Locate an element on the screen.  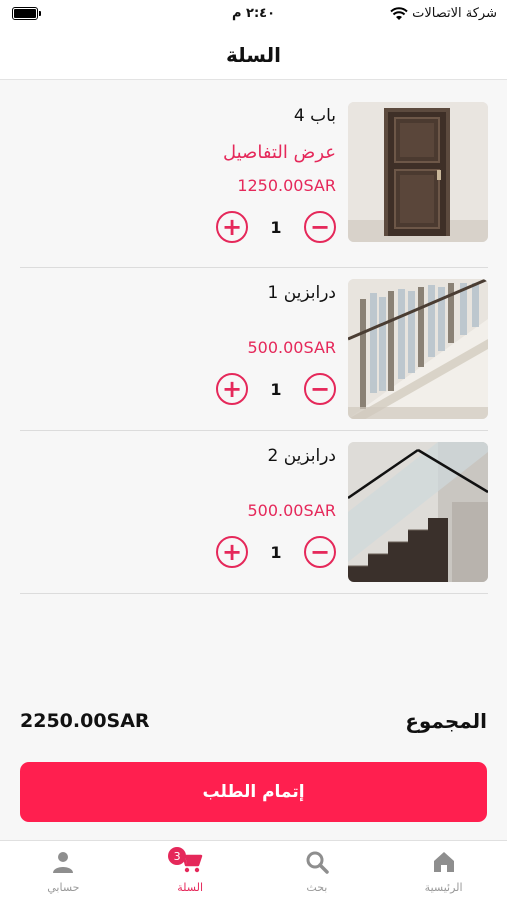
nav-item-account: حسابي is located at coordinates (63, 870).